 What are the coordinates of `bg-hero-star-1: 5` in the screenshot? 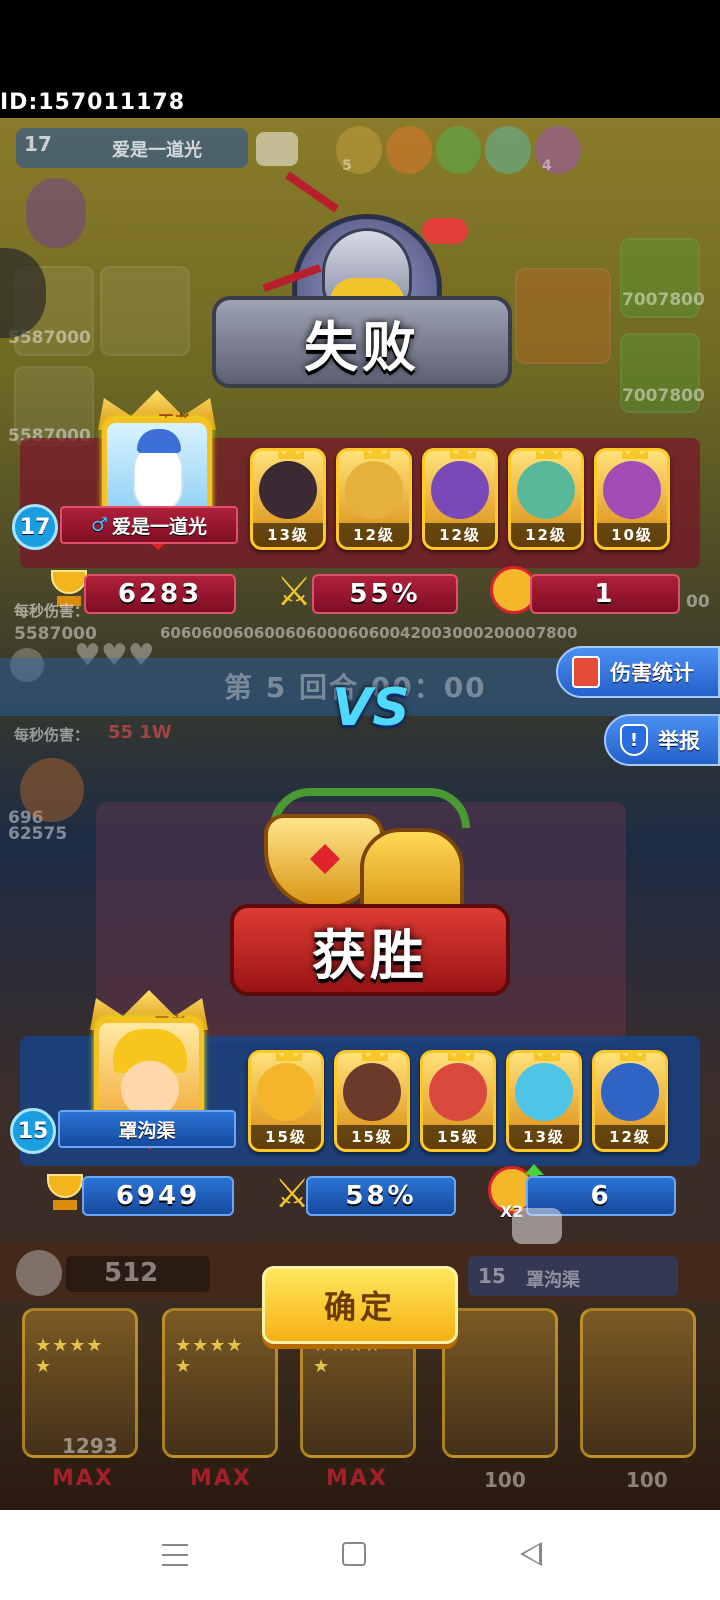 It's located at (347, 166).